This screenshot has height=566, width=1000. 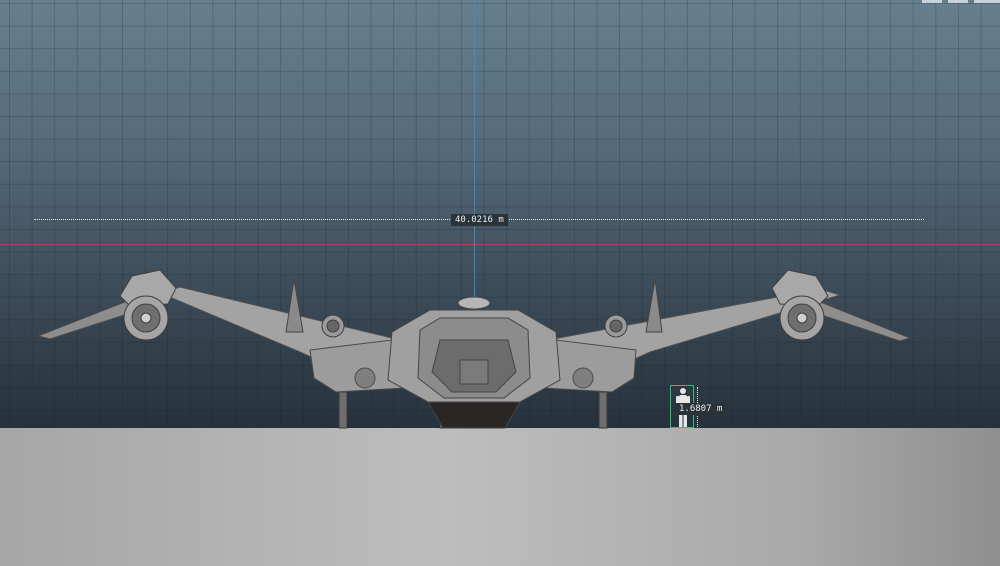 I want to click on human-height-label: 1.6807 m, so click(x=701, y=409).